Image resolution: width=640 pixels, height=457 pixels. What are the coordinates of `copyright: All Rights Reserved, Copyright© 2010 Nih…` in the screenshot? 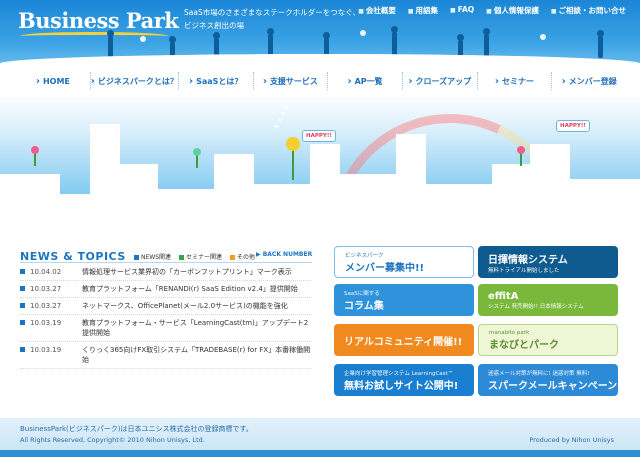 It's located at (112, 440).